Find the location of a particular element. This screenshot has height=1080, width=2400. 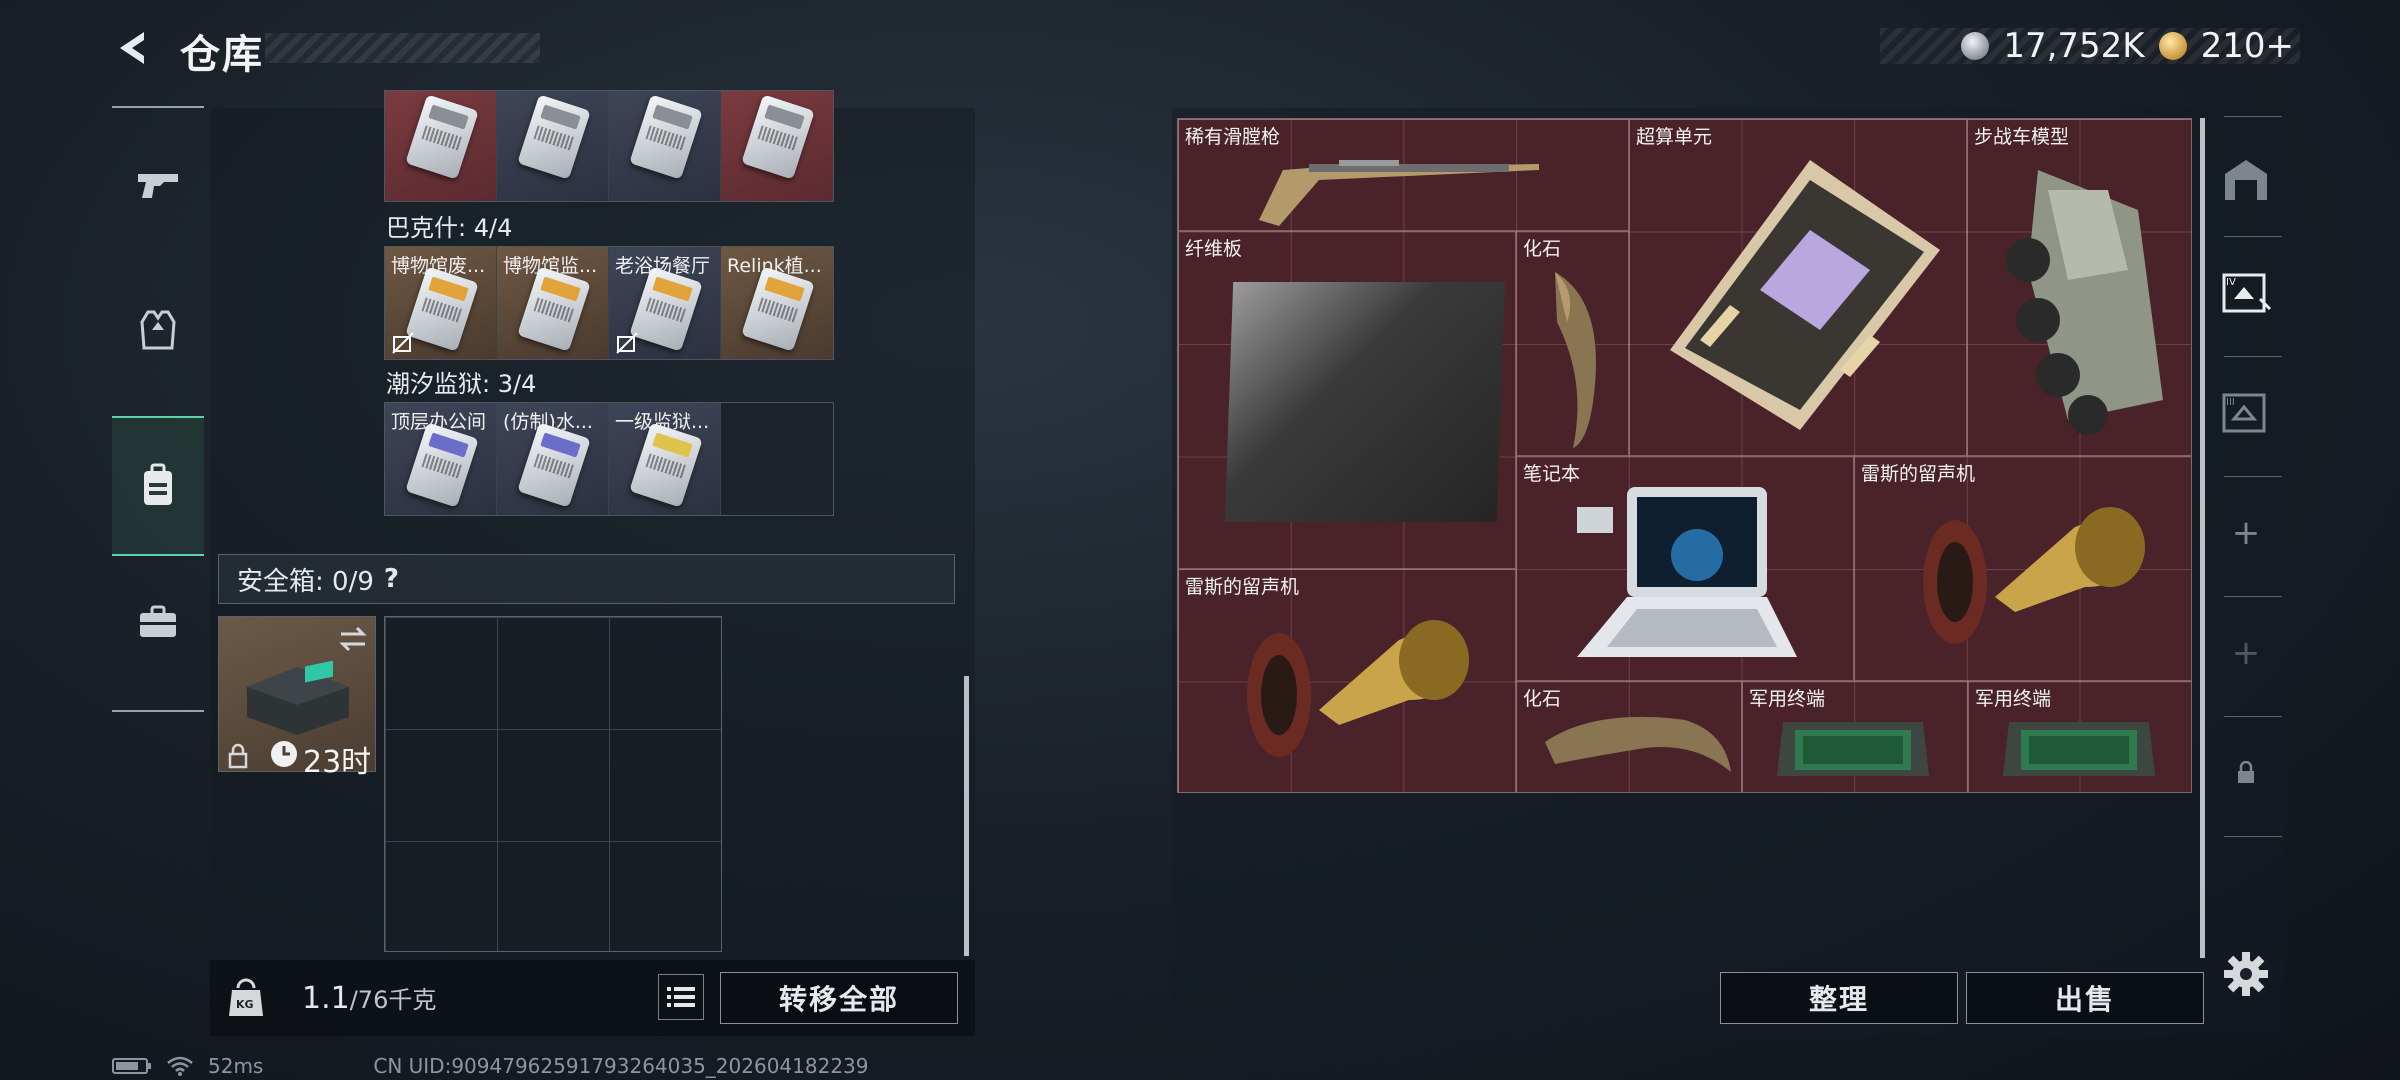

back-arrow-icon is located at coordinates (132, 48).